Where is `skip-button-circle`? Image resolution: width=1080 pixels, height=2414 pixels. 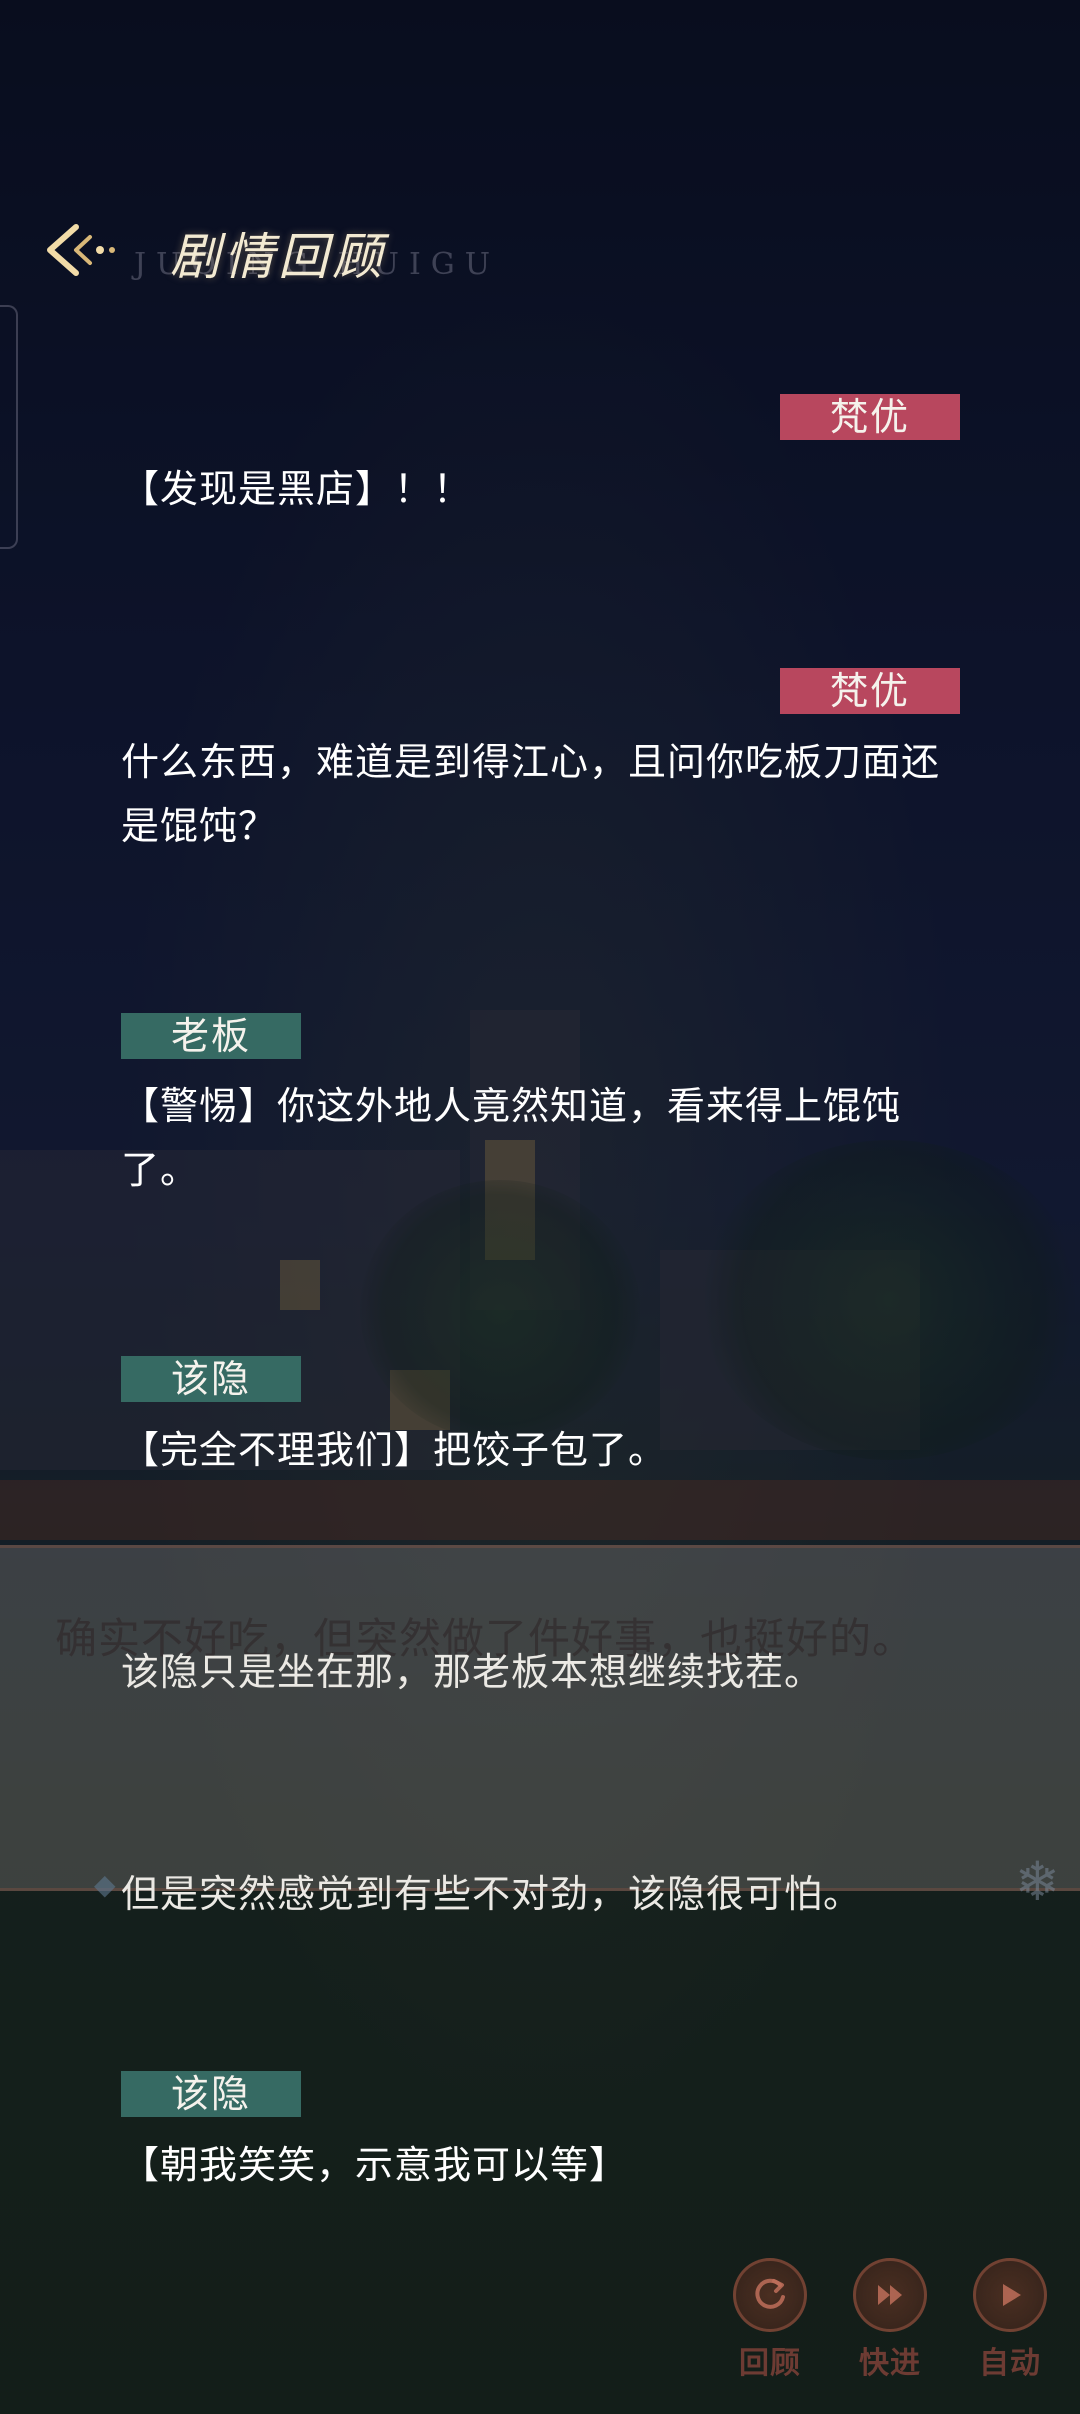 skip-button-circle is located at coordinates (890, 2295).